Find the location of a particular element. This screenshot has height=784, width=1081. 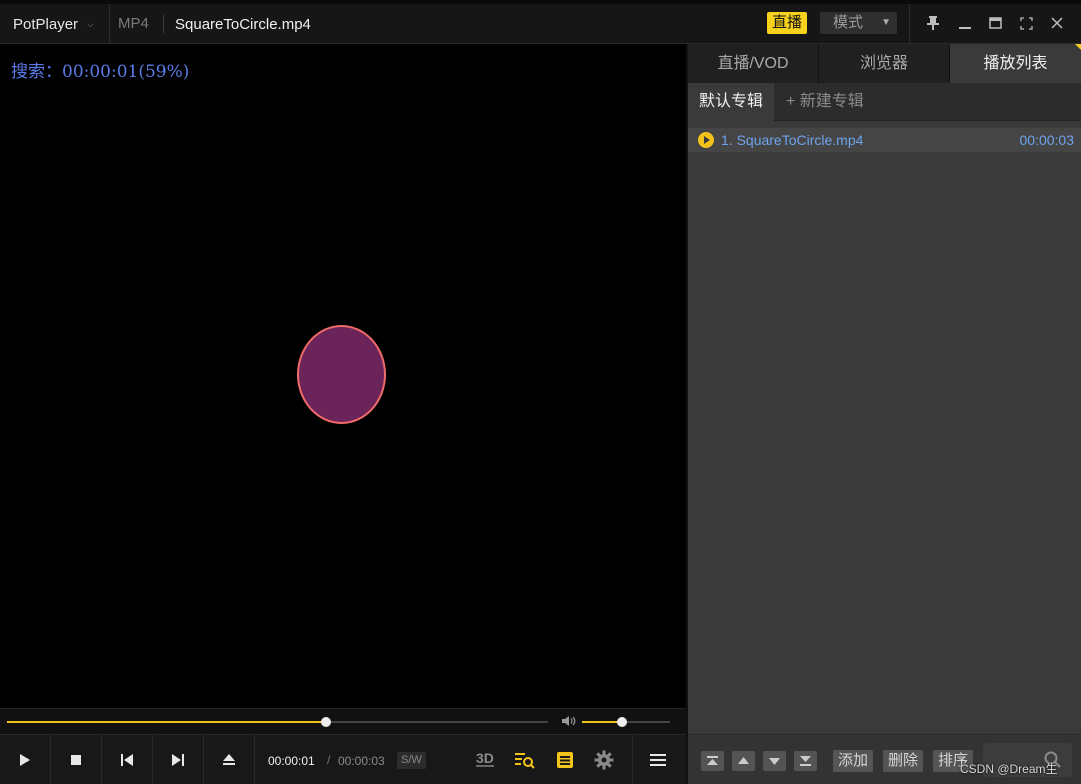

volume-button is located at coordinates (569, 721).